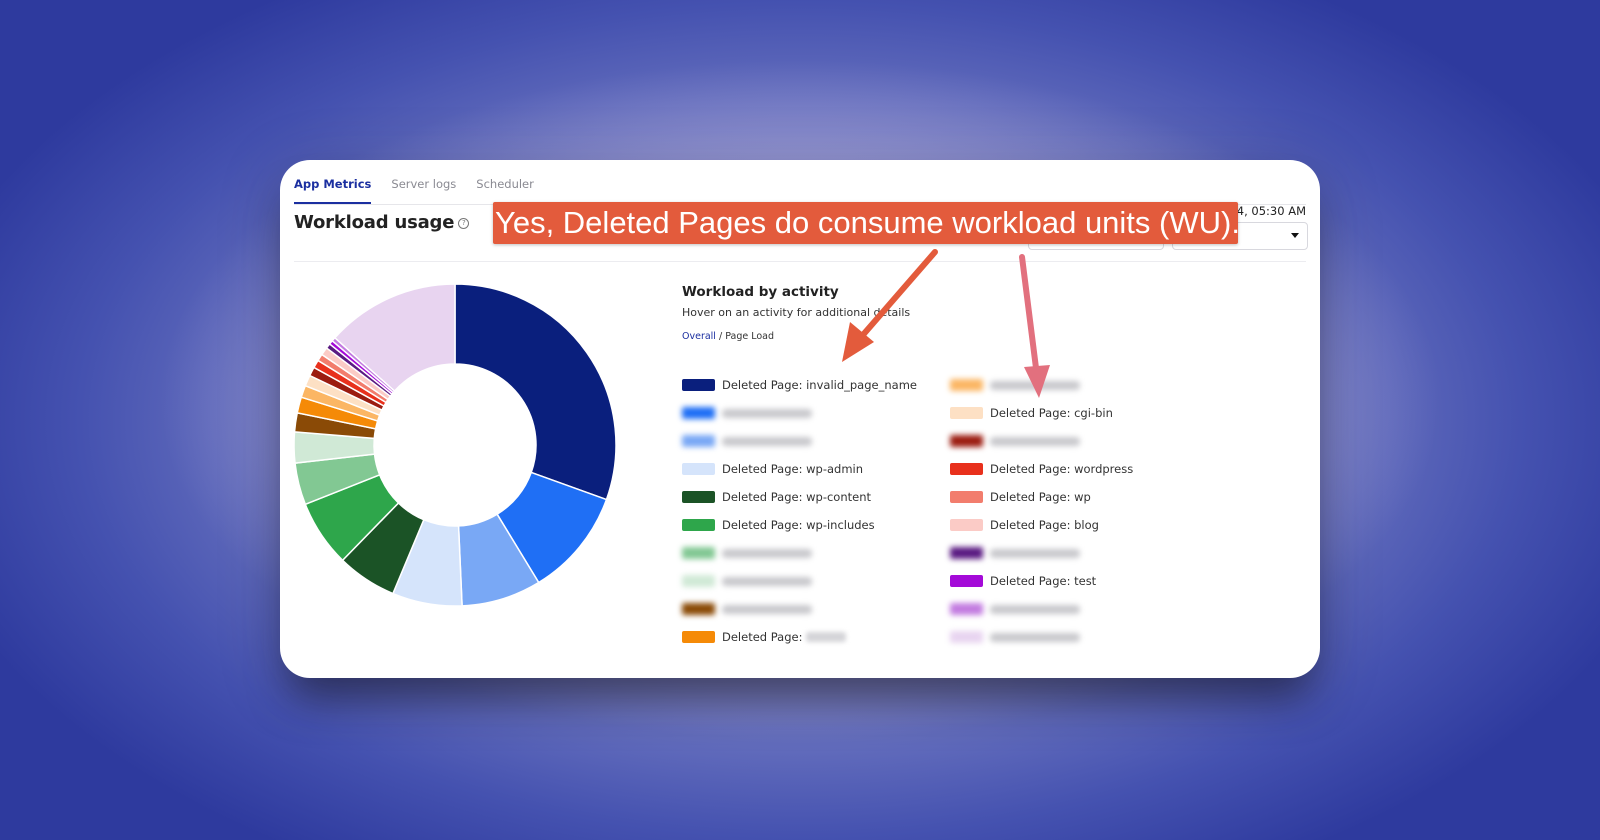  Describe the element at coordinates (819, 385) in the screenshot. I see `legend-label: Deleted Page: invalid_page_name` at that location.